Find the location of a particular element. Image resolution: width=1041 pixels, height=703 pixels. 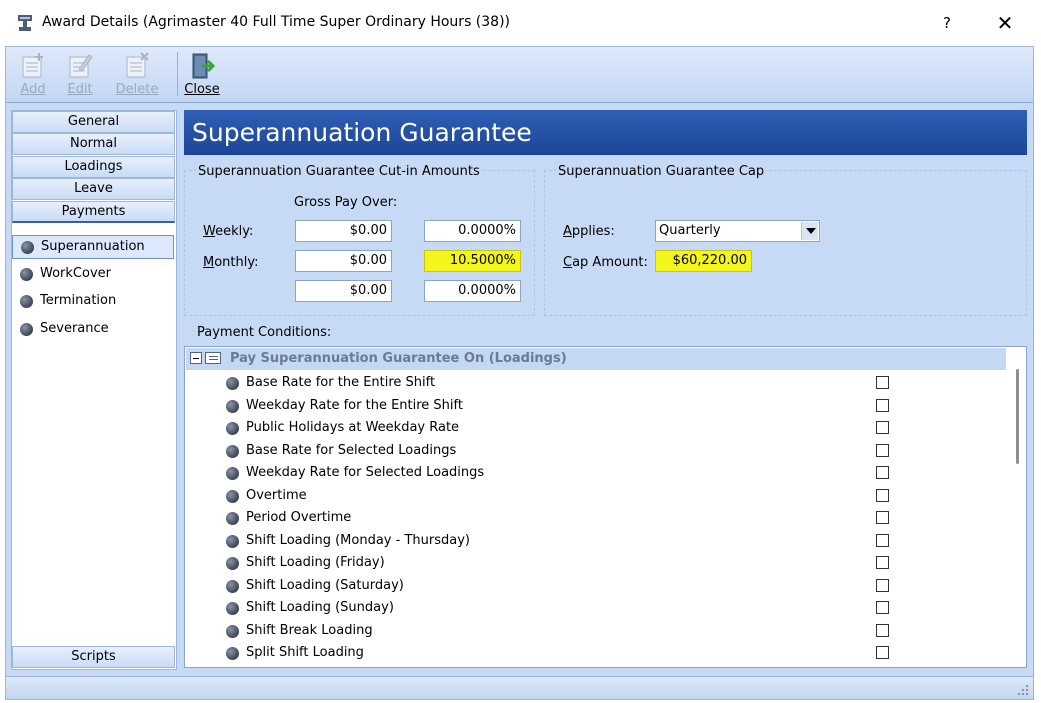

monthly-amount-field: $0.00 is located at coordinates (343, 261).